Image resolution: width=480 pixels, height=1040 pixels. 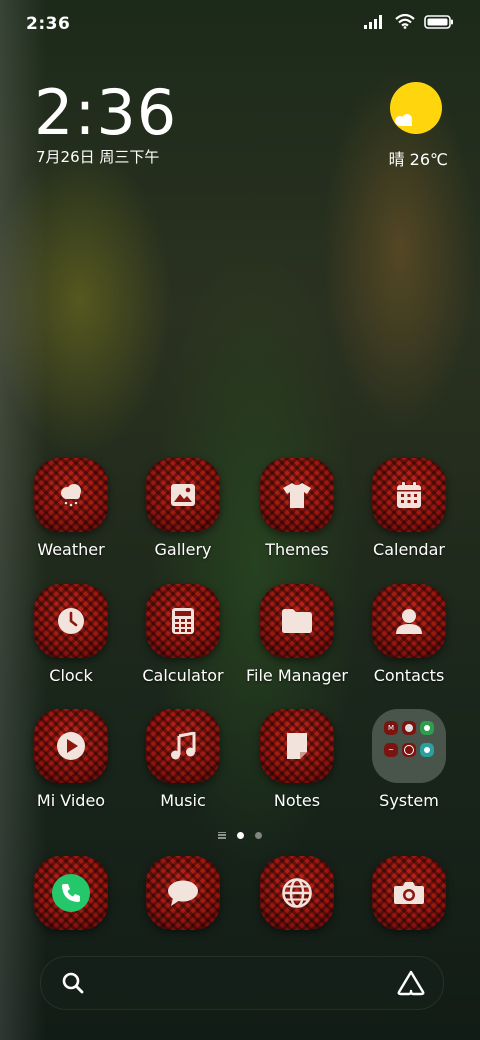 I want to click on app-label-mi-video: Mi Video, so click(x=71, y=800).